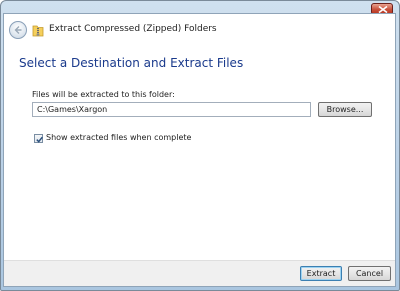 This screenshot has width=400, height=291. What do you see at coordinates (38, 31) in the screenshot?
I see `zip-folder-icon` at bounding box center [38, 31].